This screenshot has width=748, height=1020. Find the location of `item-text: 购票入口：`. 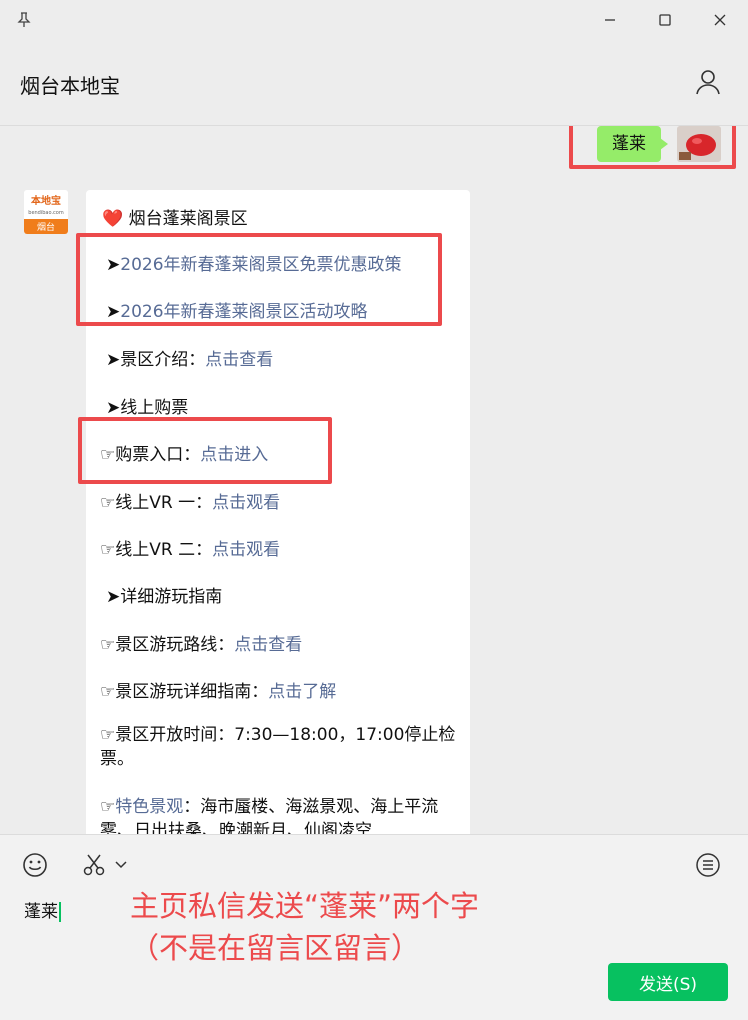

item-text: 购票入口： is located at coordinates (158, 455).